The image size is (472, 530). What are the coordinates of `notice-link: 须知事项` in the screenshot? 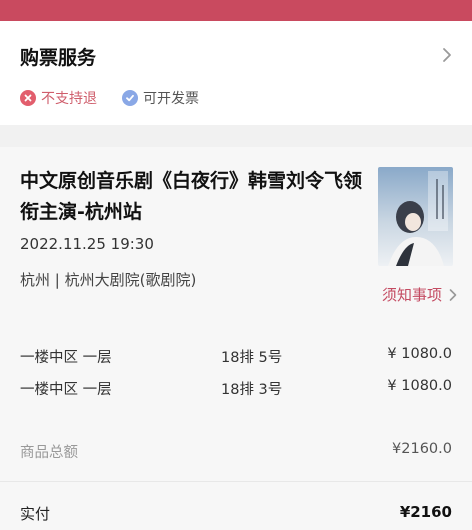 It's located at (420, 294).